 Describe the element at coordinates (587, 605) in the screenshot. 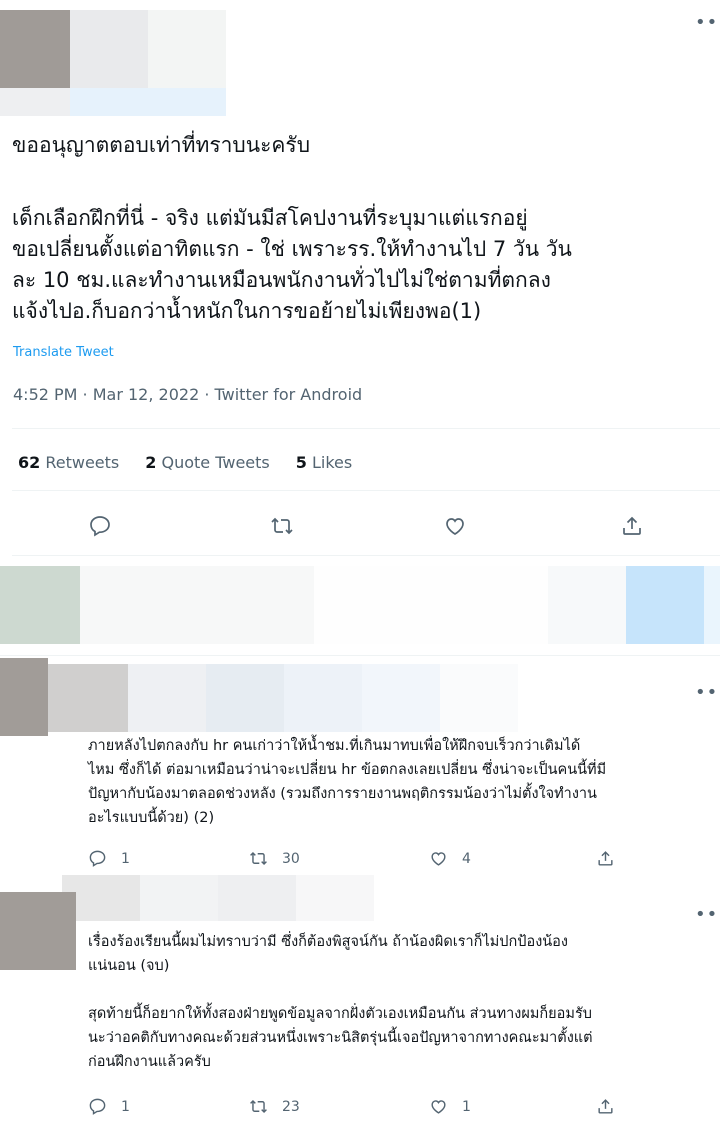

I see `composer-area-redacted` at that location.